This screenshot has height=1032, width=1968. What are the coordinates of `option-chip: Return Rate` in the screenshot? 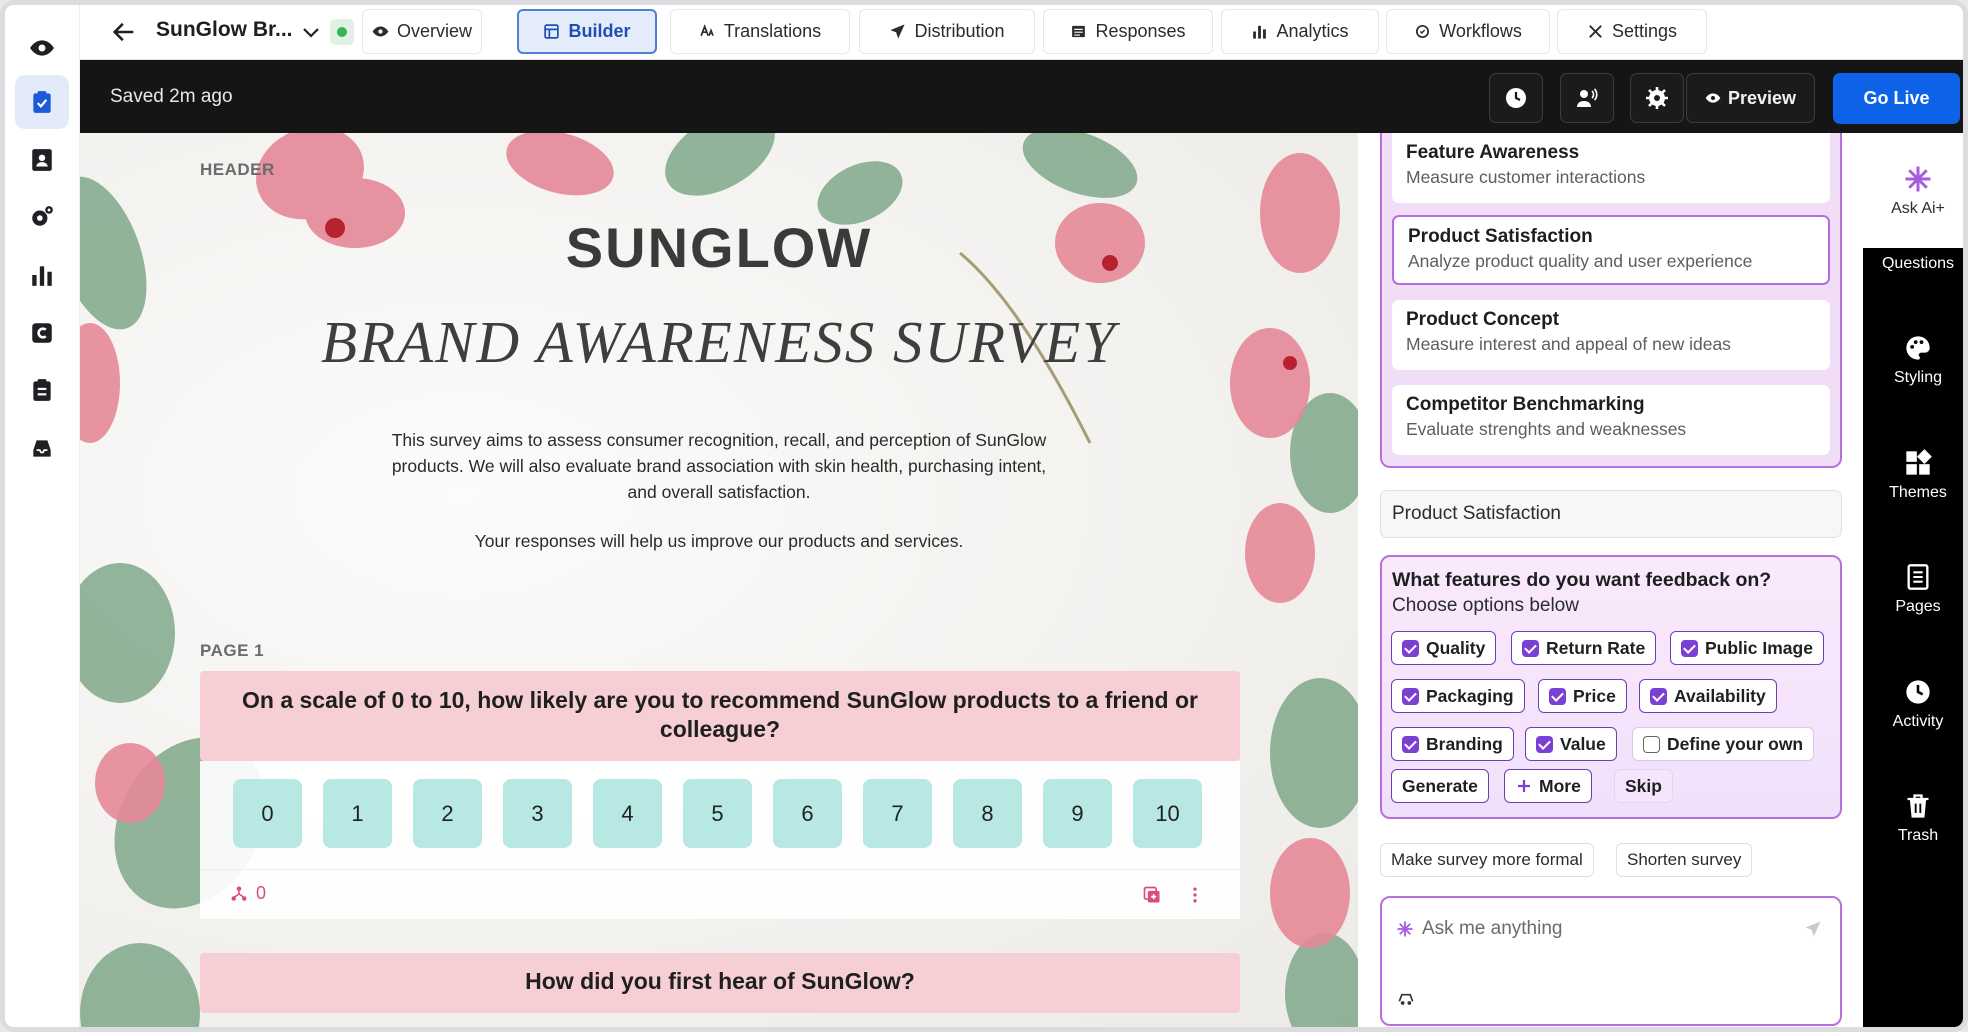 It's located at (1584, 648).